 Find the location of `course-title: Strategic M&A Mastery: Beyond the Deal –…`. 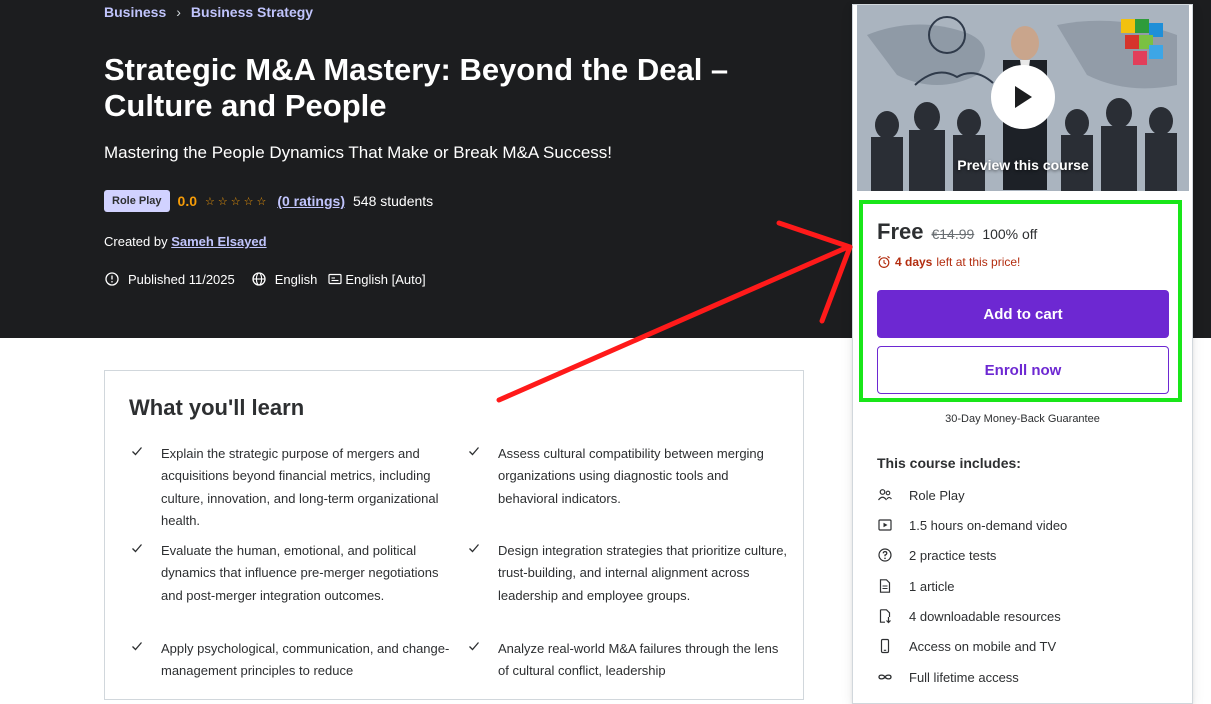

course-title: Strategic M&A Mastery: Beyond the Deal –… is located at coordinates (416, 87).